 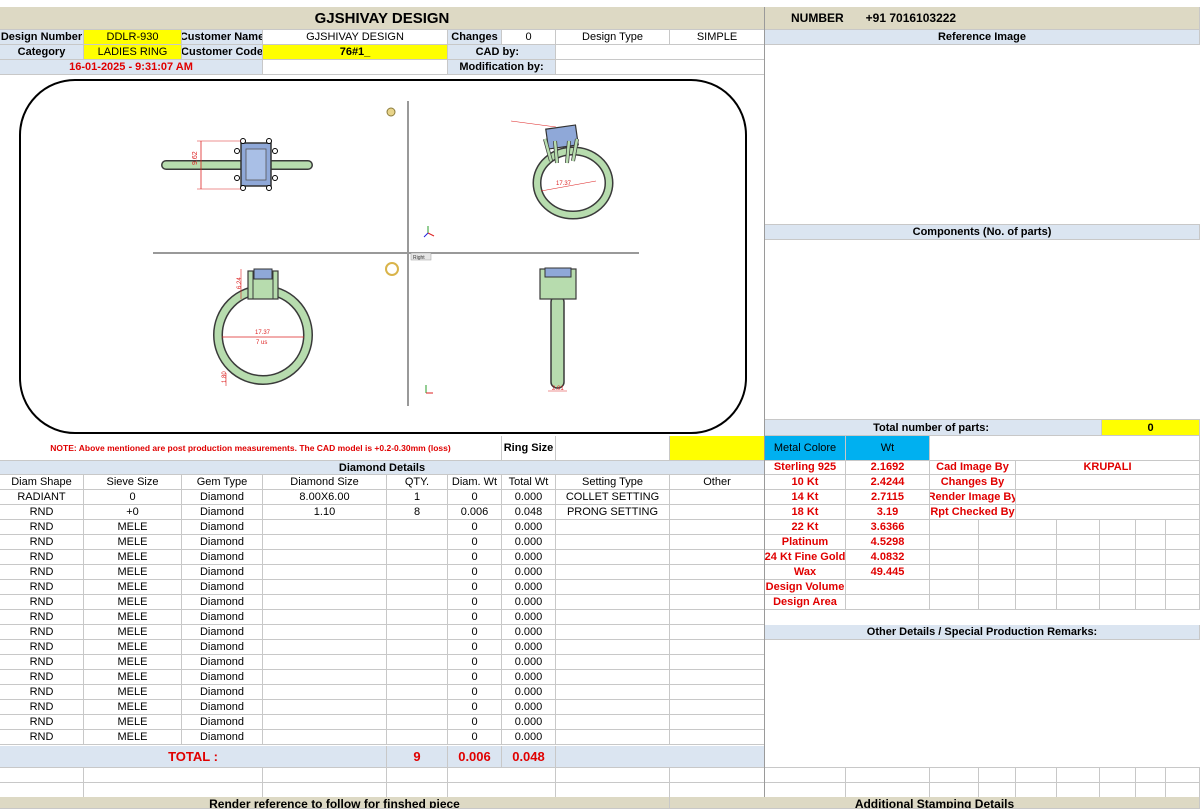 I want to click on metal-weight-cell: 2.1692, so click(x=888, y=467).